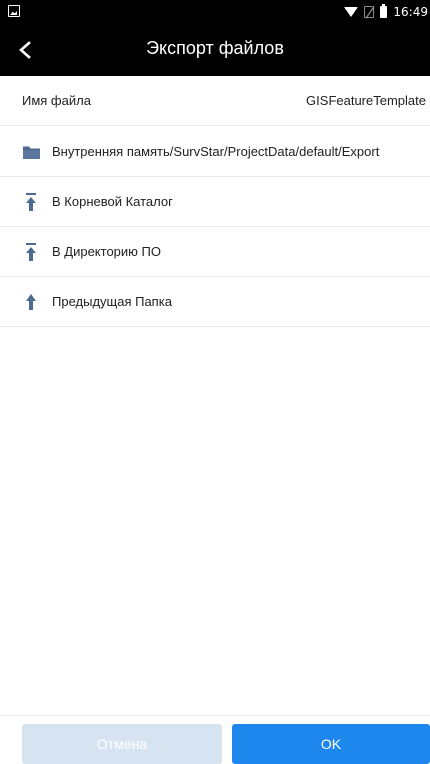  I want to click on nav-parent-row: Предыдущая Папка, so click(215, 302).